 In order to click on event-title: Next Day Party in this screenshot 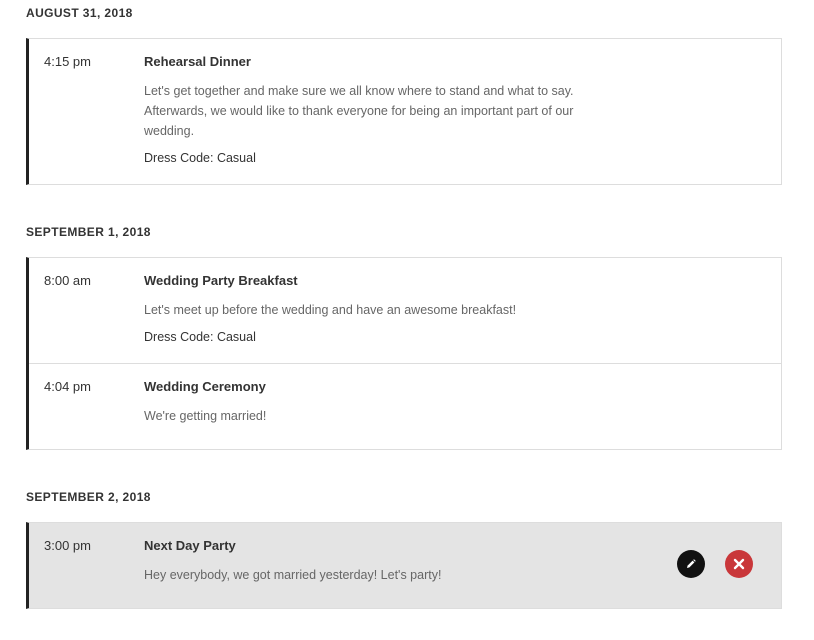, I will do `click(190, 545)`.